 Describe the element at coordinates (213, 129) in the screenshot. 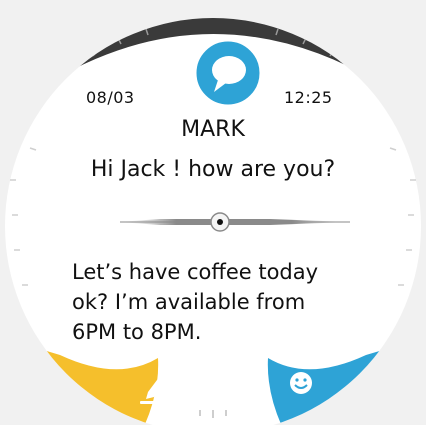

I see `sender-name: MARK` at that location.